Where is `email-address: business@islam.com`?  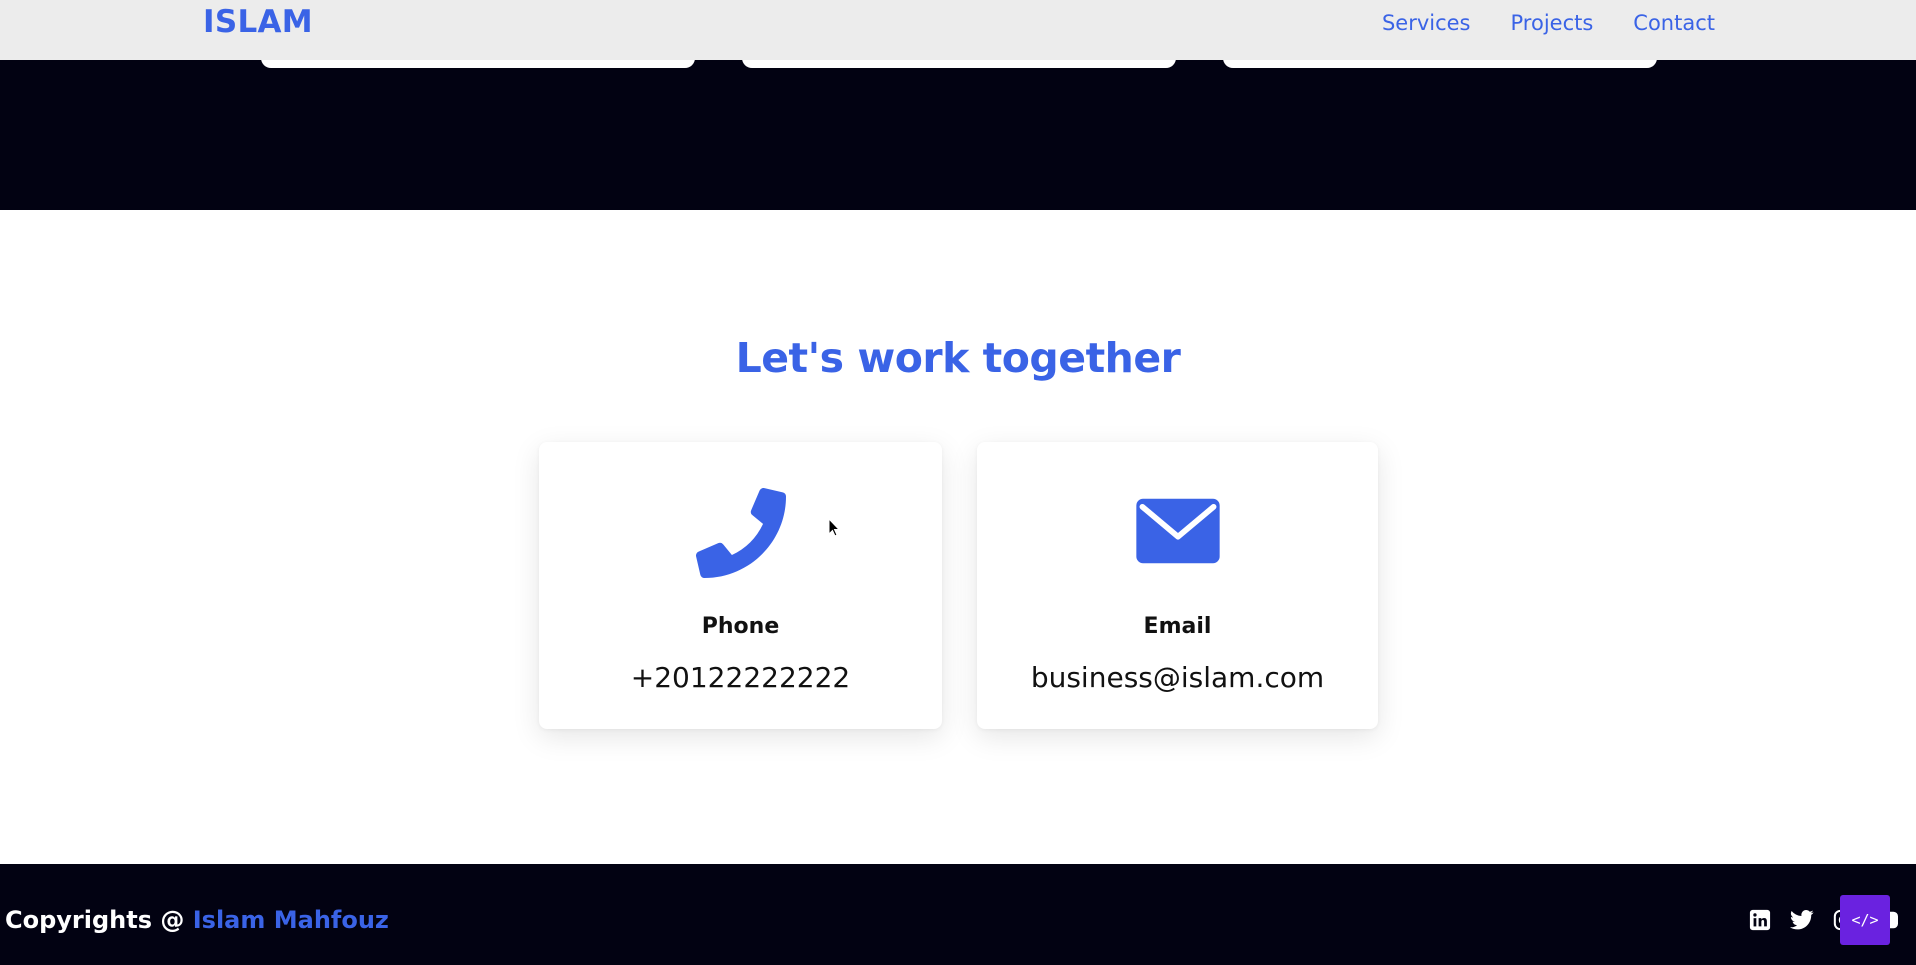 email-address: business@islam.com is located at coordinates (1177, 677).